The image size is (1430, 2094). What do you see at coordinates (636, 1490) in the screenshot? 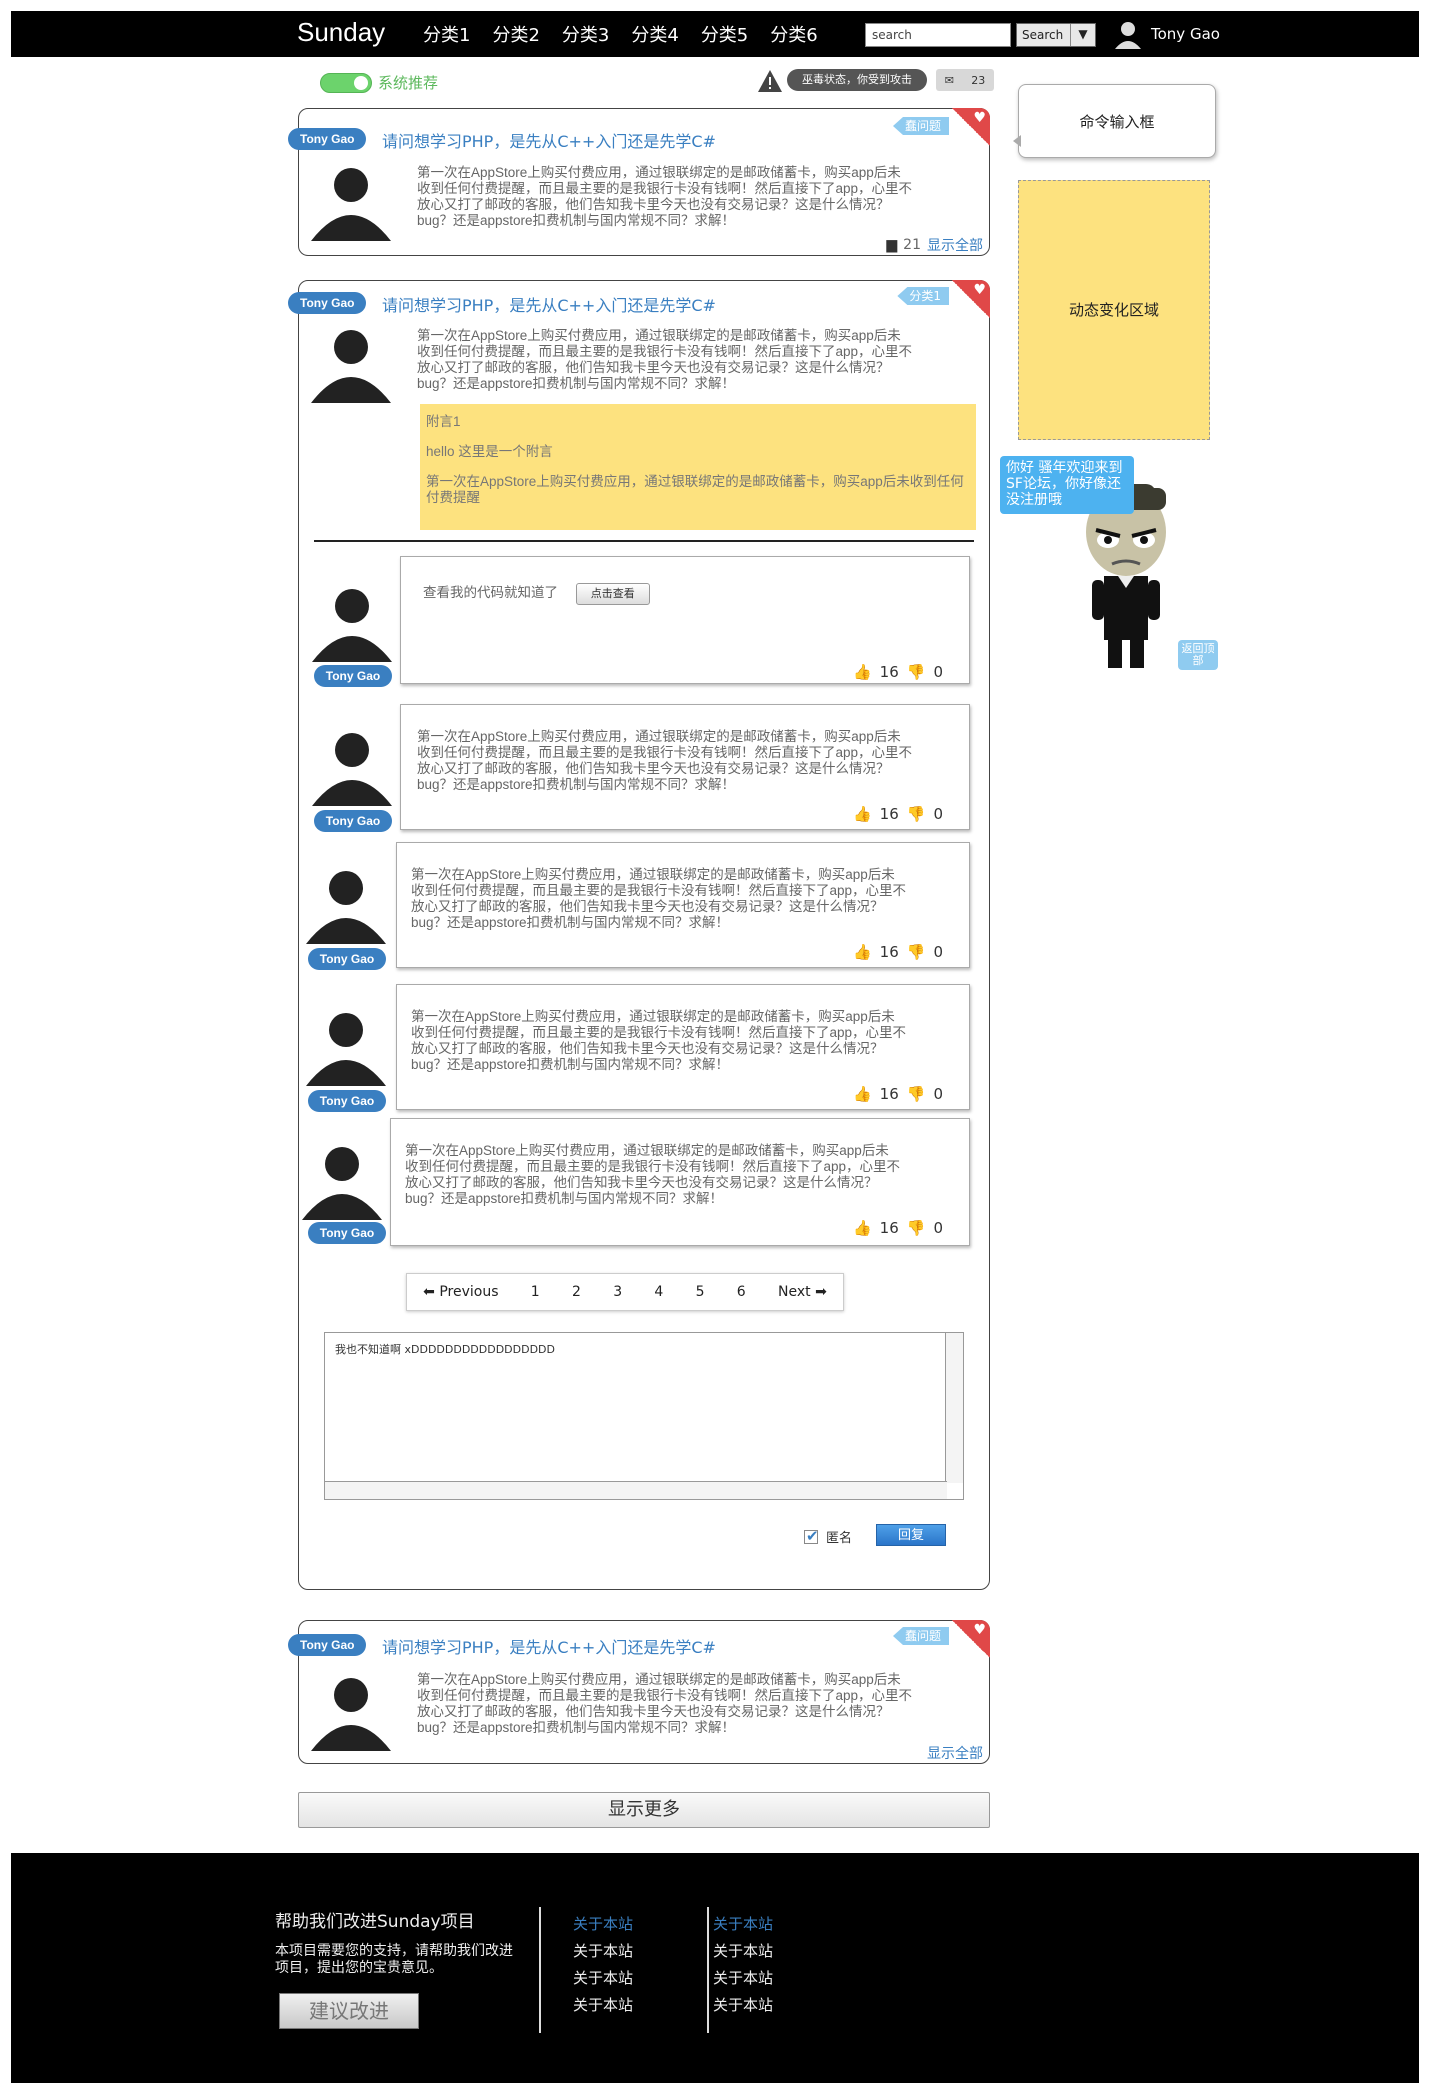
I see `horizontal-scrollbar` at bounding box center [636, 1490].